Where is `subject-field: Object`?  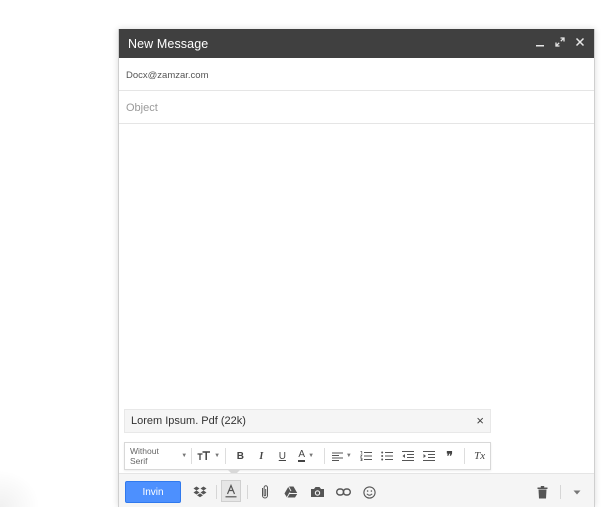 subject-field: Object is located at coordinates (356, 107).